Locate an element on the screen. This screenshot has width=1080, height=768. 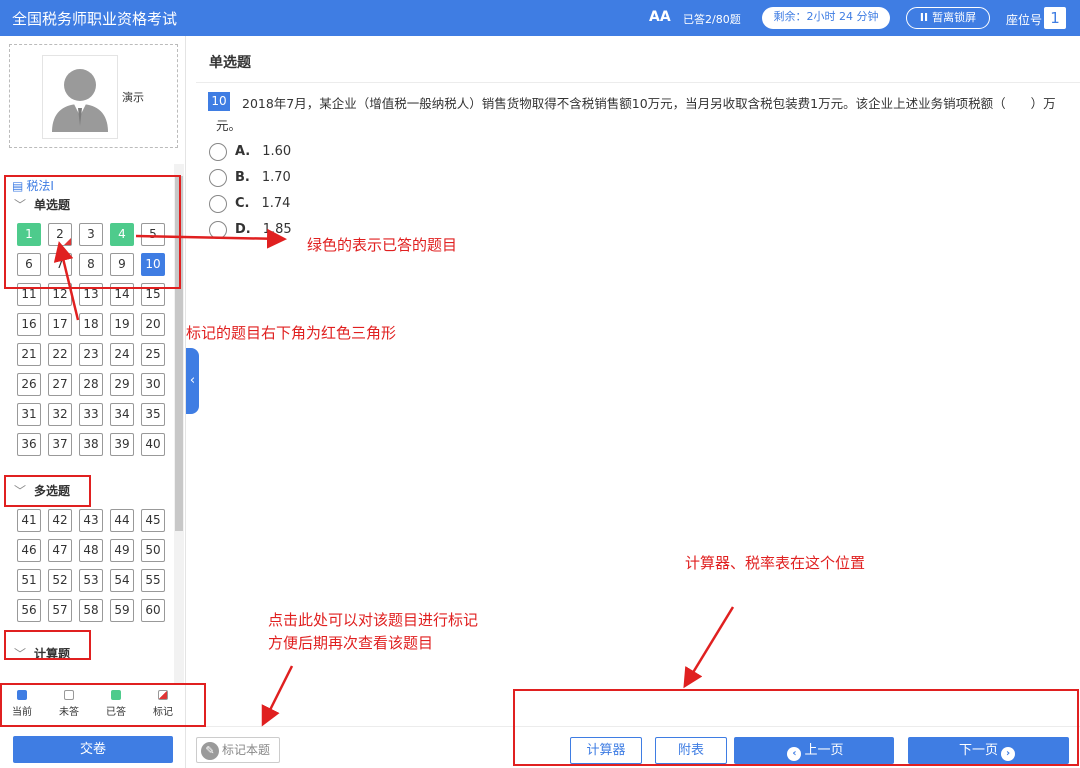
annotation-box-multiple is located at coordinates (47, 491).